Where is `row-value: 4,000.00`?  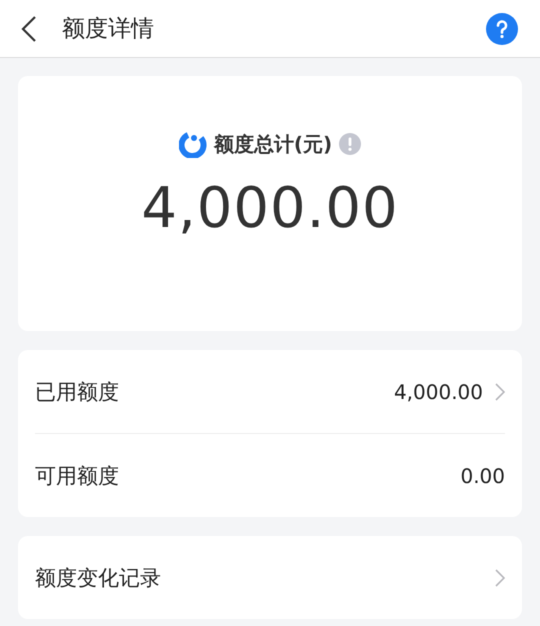
row-value: 4,000.00 is located at coordinates (438, 392).